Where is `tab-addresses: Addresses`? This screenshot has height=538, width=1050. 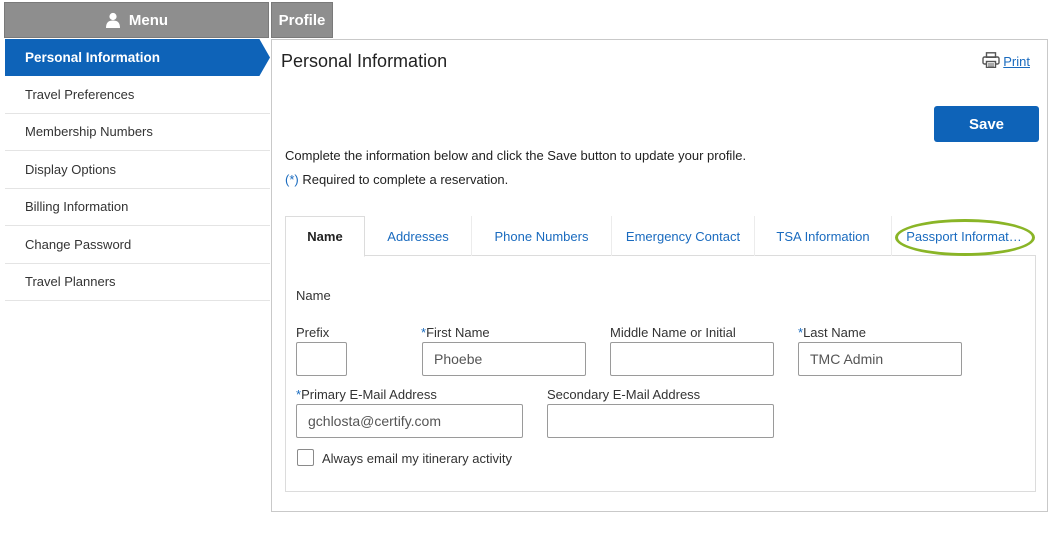
tab-addresses: Addresses is located at coordinates (418, 236).